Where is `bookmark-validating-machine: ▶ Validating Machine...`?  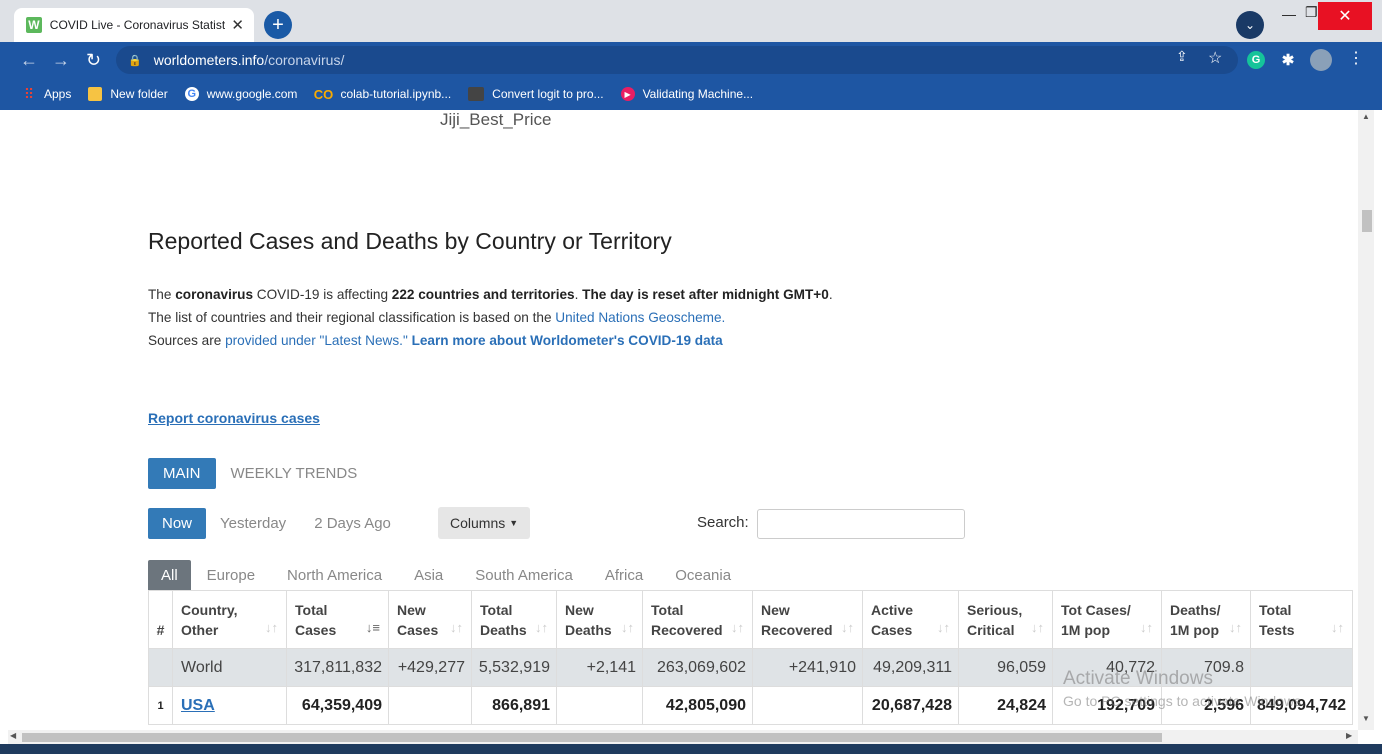
bookmark-validating-machine: ▶ Validating Machine... is located at coordinates (687, 94).